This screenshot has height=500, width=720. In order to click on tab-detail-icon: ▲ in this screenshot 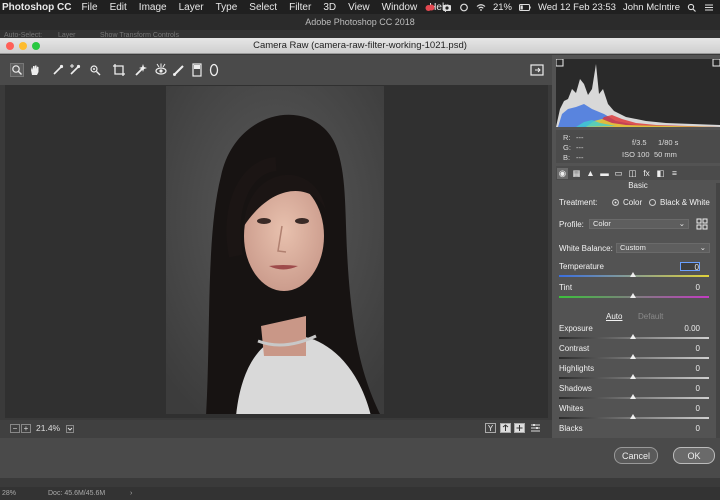, I will do `click(590, 173)`.